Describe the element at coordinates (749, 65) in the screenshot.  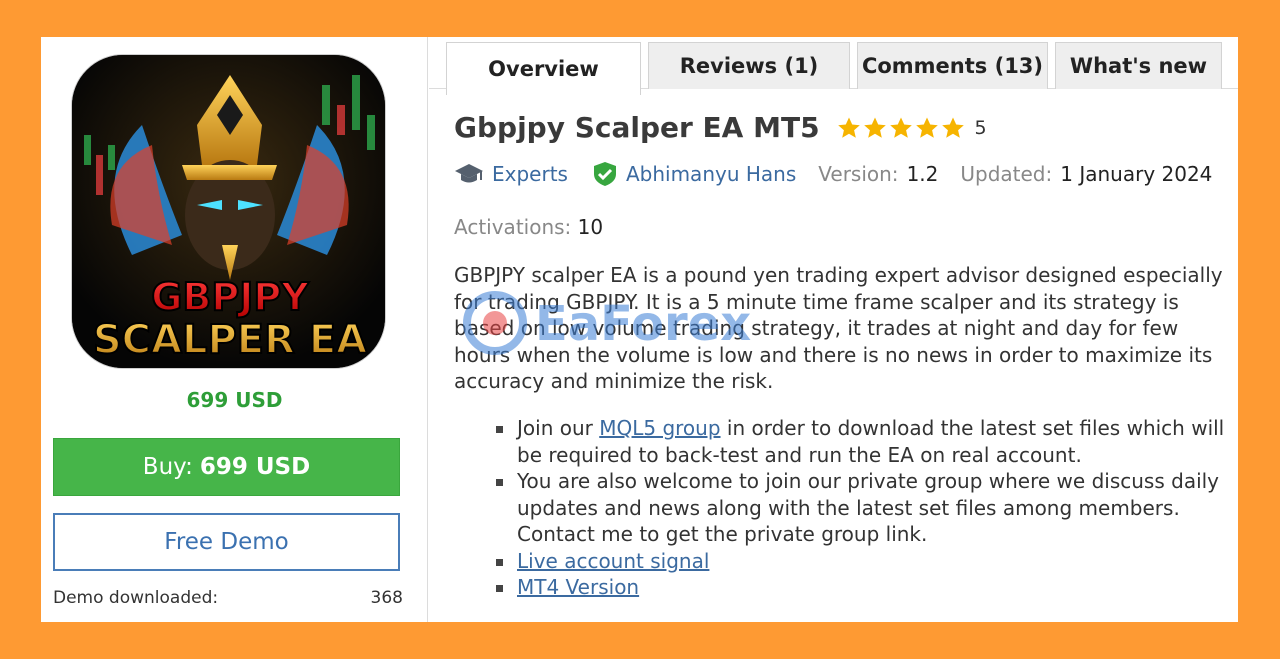
I see `tab-reviews: Reviews (1)` at that location.